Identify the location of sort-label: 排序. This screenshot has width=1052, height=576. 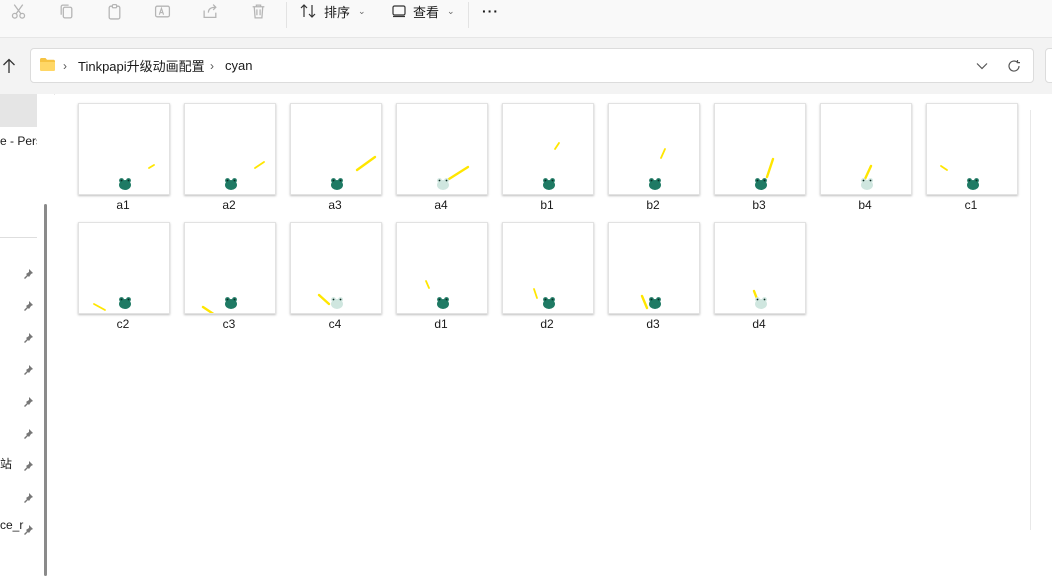
(337, 12).